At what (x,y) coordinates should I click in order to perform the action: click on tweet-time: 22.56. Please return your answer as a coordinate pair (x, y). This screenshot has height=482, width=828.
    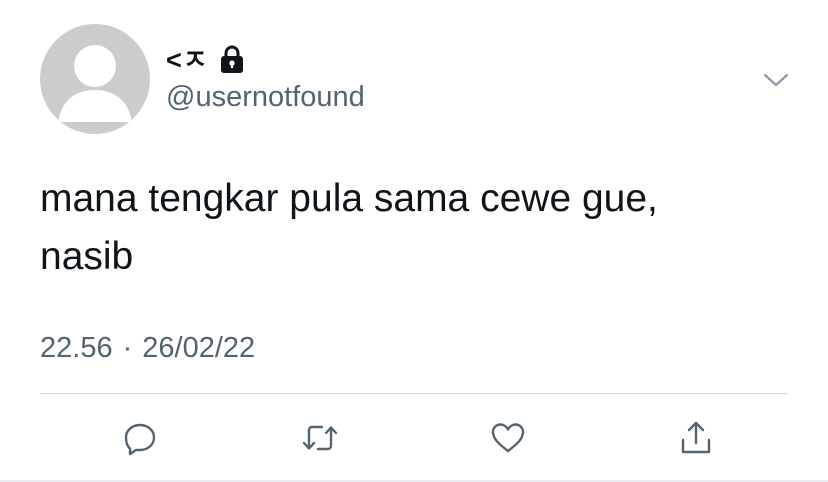
    Looking at the image, I should click on (76, 348).